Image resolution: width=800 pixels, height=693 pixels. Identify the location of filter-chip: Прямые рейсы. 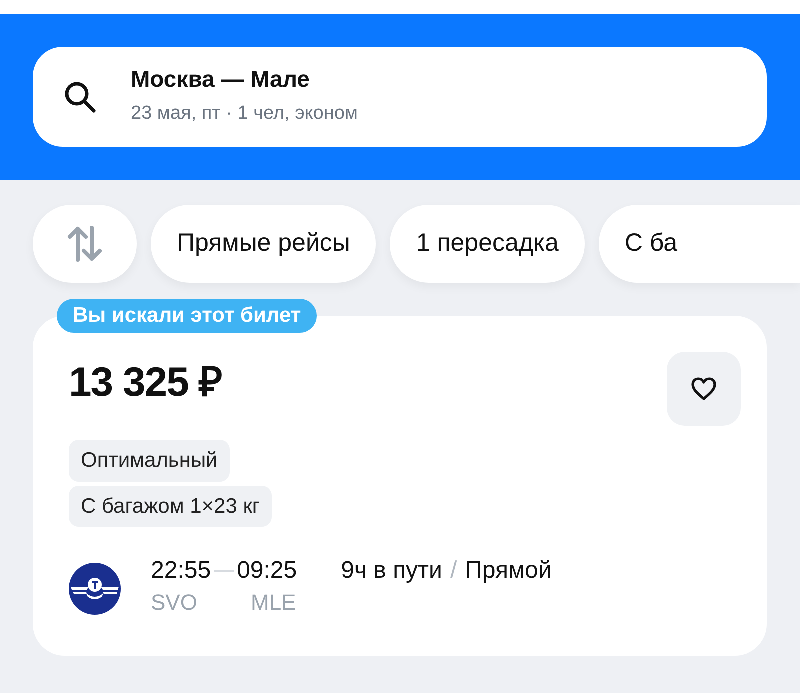
(263, 244).